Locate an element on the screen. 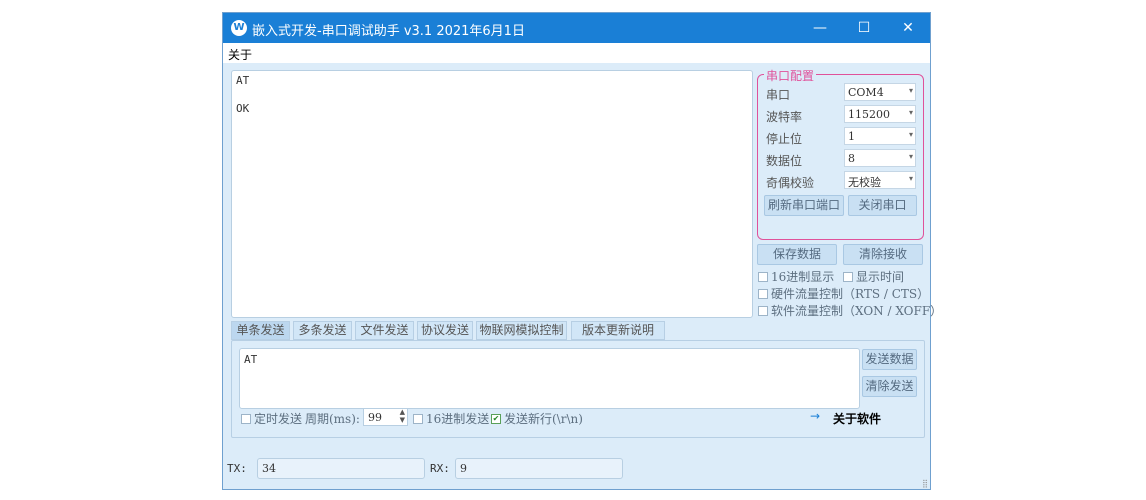 The image size is (1146, 500). period-value: 99 is located at coordinates (375, 417).